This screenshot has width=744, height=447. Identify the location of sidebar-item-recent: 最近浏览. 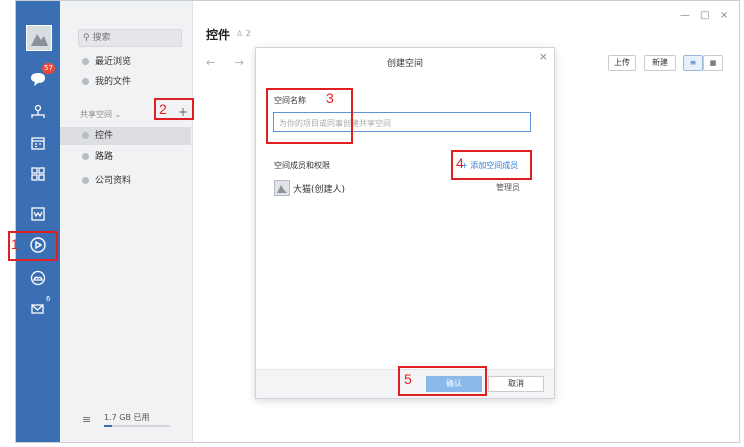
(125, 62).